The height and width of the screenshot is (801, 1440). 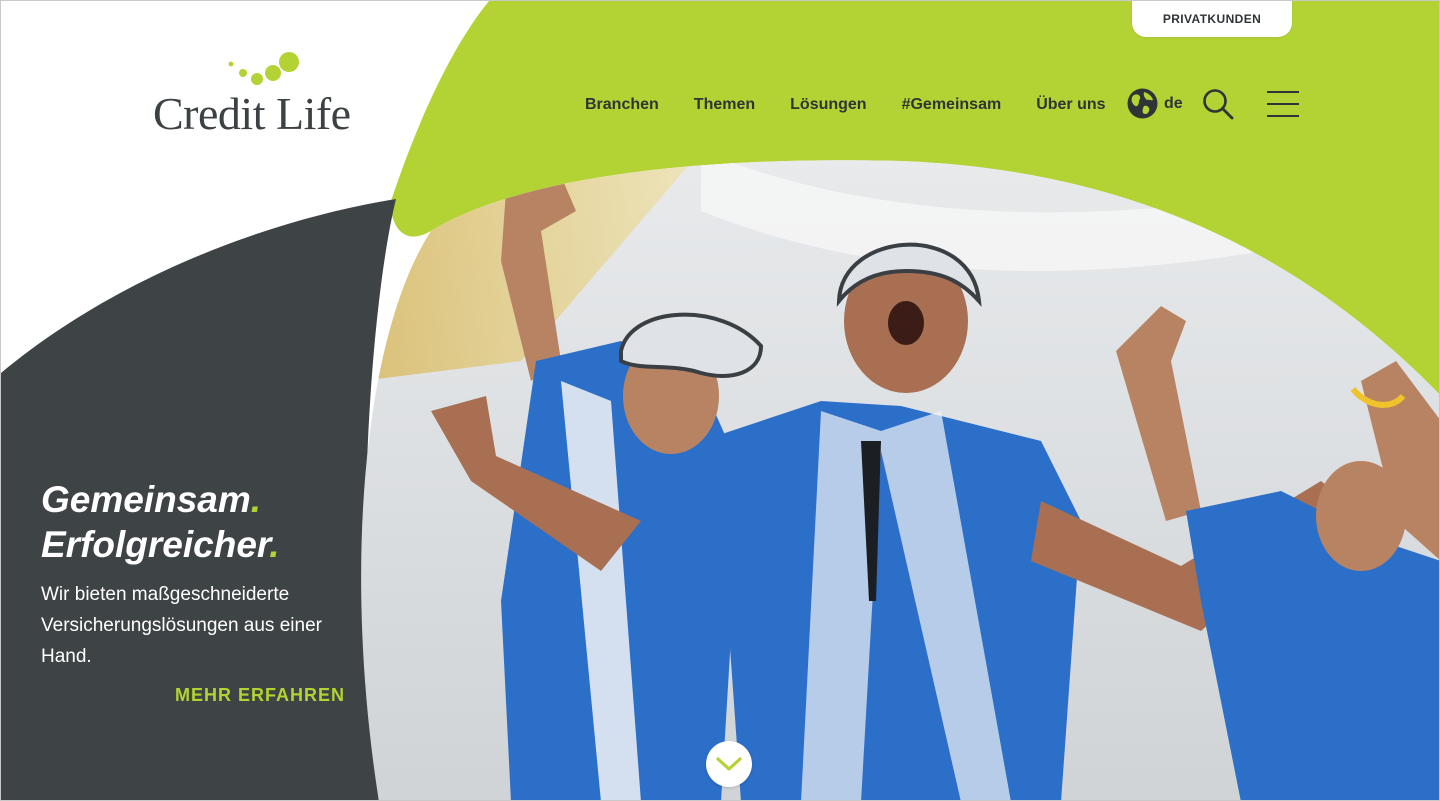 I want to click on privatkunden-tab: PRIVATKUNDEN, so click(x=1212, y=19).